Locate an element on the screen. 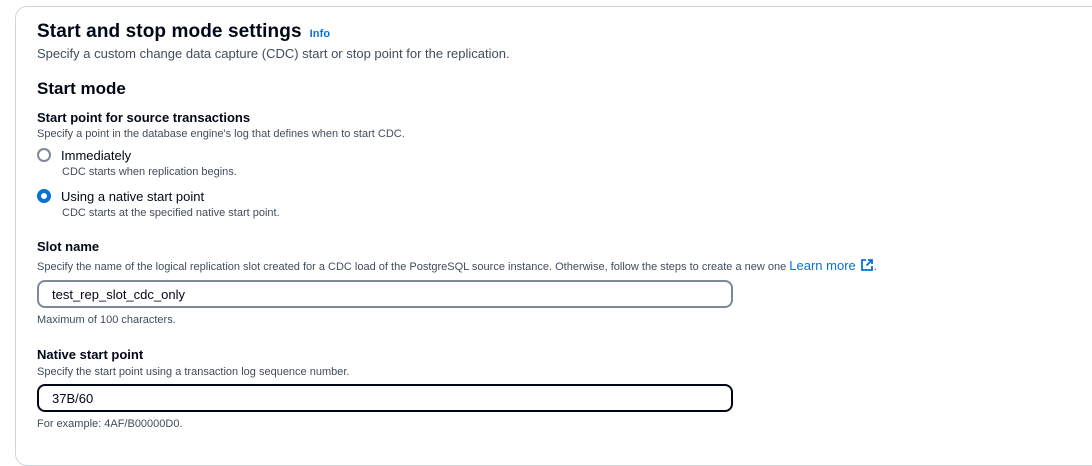 The image size is (1092, 466). info-link: Info is located at coordinates (320, 34).